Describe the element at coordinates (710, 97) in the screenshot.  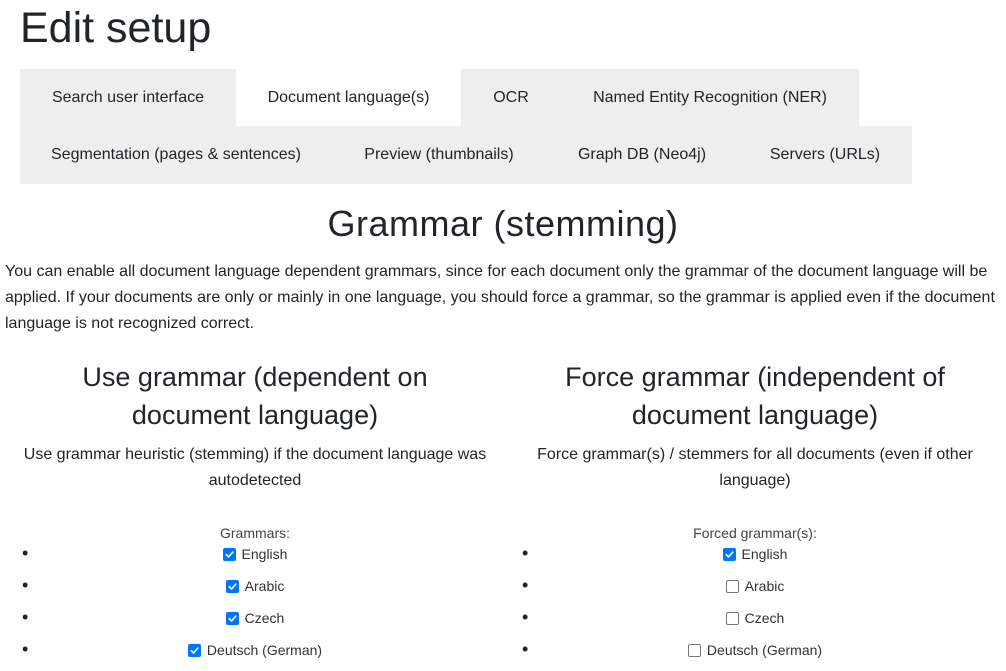
I see `tab-ner: Named Entity Recognition (NER)` at that location.